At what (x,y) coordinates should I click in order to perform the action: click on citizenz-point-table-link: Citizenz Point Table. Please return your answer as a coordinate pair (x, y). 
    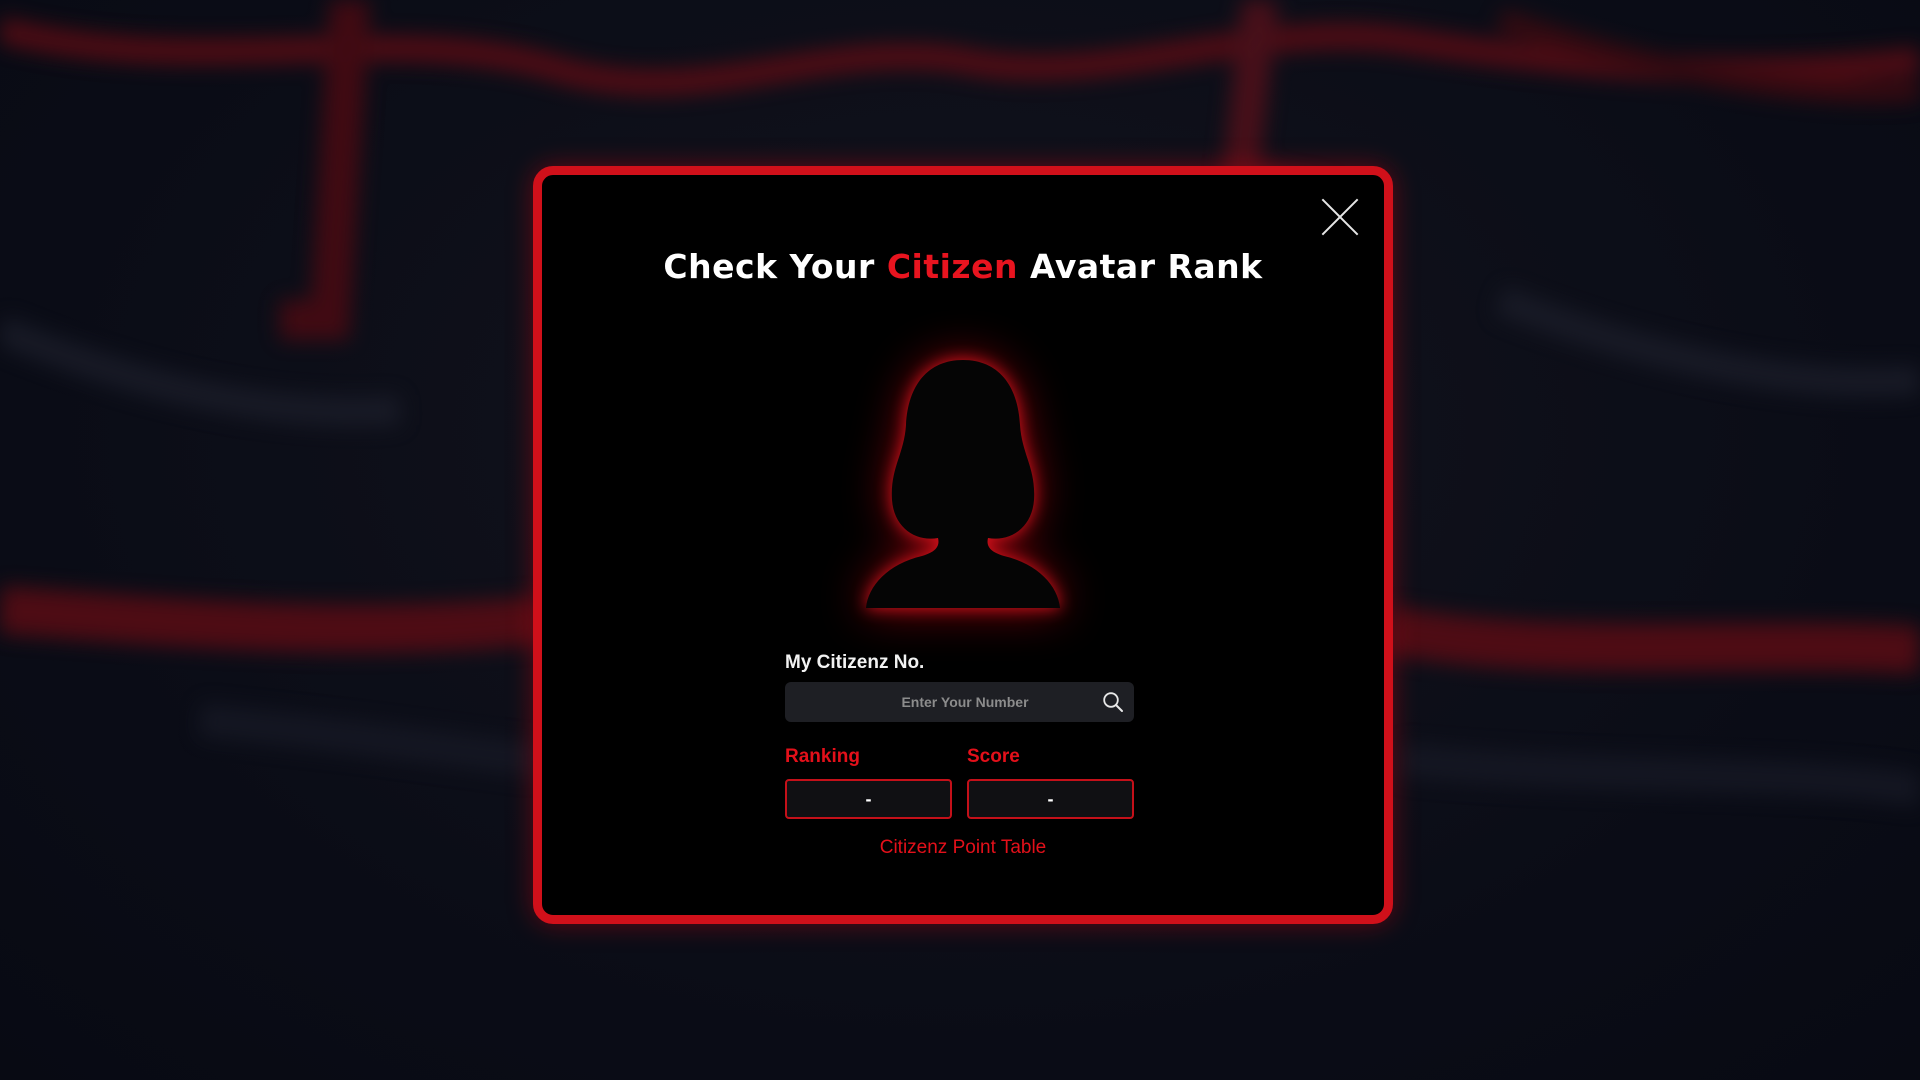
    Looking at the image, I should click on (963, 848).